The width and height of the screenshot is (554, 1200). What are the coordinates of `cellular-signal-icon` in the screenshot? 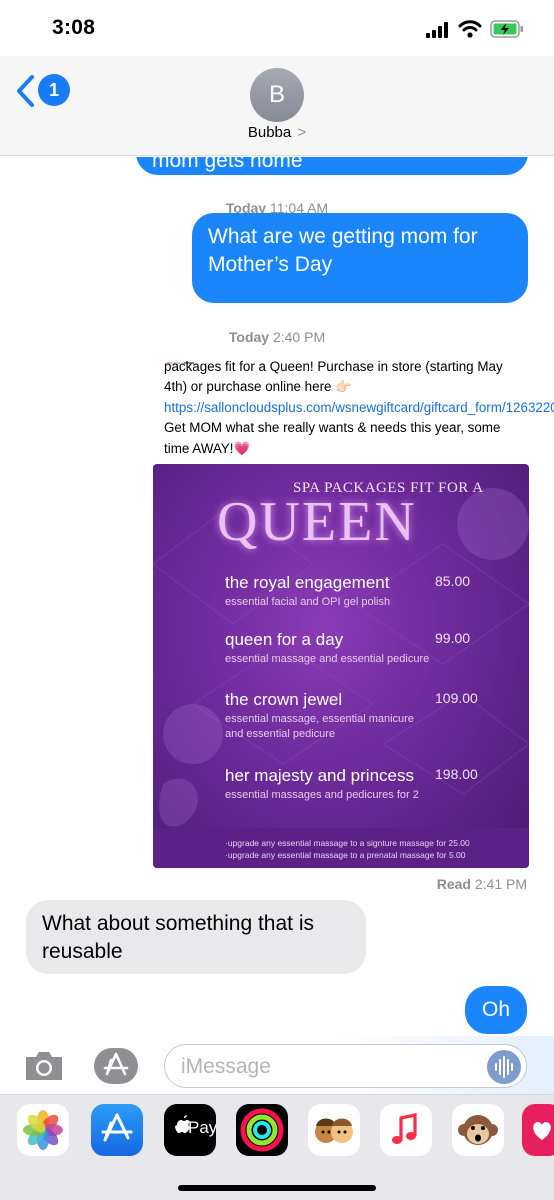 It's located at (437, 30).